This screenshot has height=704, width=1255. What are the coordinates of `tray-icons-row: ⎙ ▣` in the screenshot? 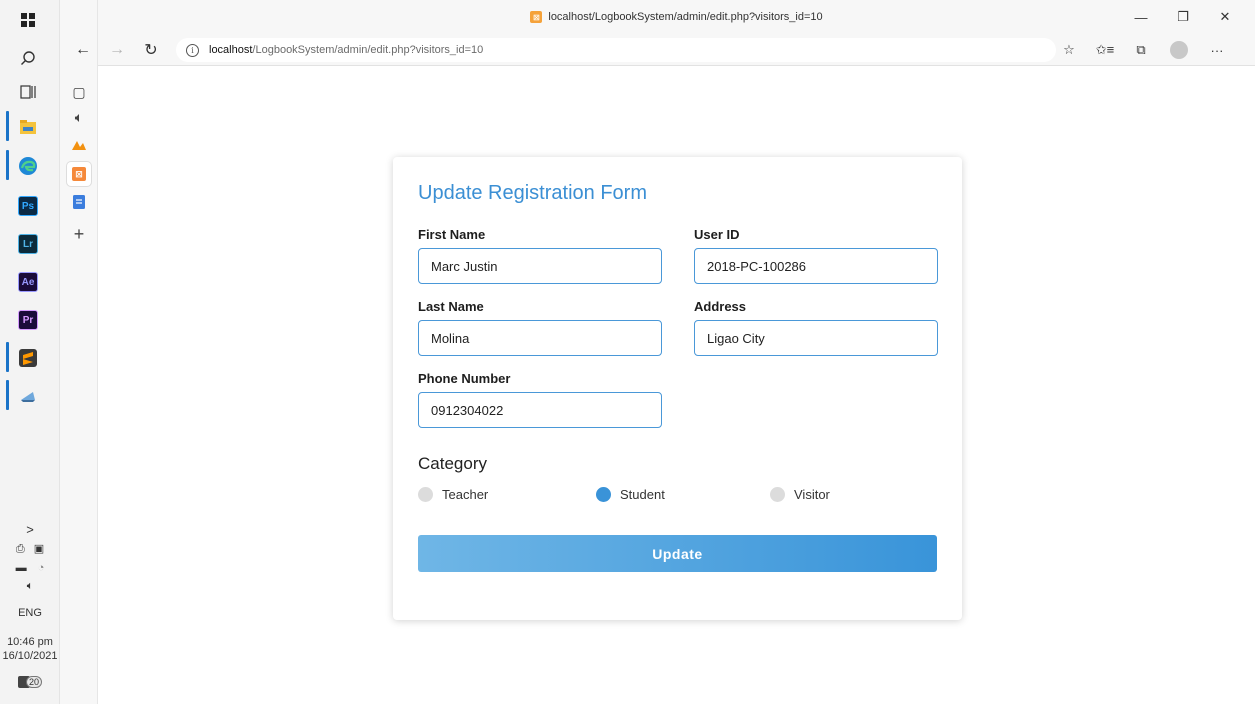 It's located at (30, 549).